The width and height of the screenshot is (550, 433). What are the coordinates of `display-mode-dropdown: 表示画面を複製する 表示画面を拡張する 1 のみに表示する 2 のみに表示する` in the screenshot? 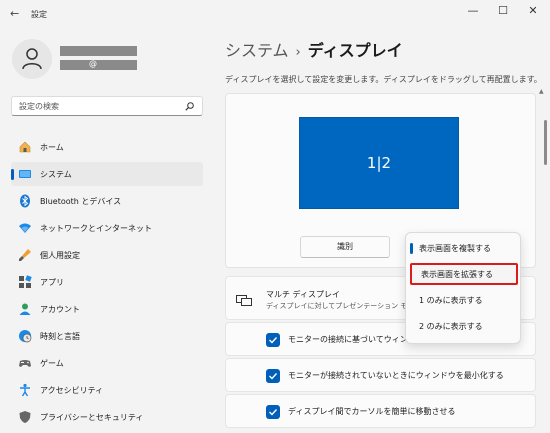 It's located at (463, 288).